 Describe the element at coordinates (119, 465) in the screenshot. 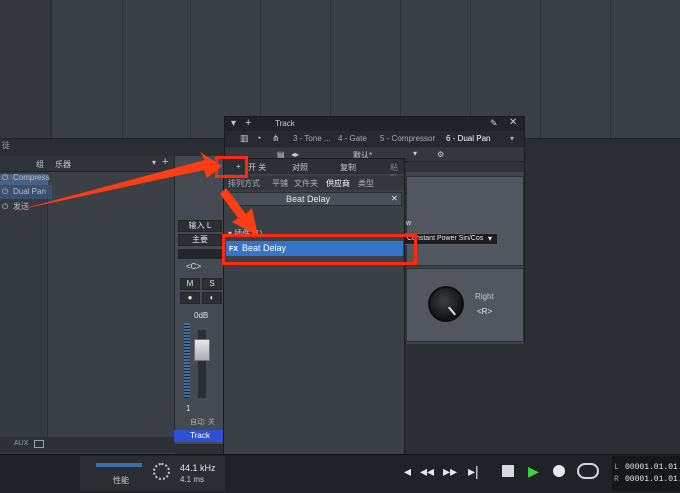

I see `performance-meter` at that location.